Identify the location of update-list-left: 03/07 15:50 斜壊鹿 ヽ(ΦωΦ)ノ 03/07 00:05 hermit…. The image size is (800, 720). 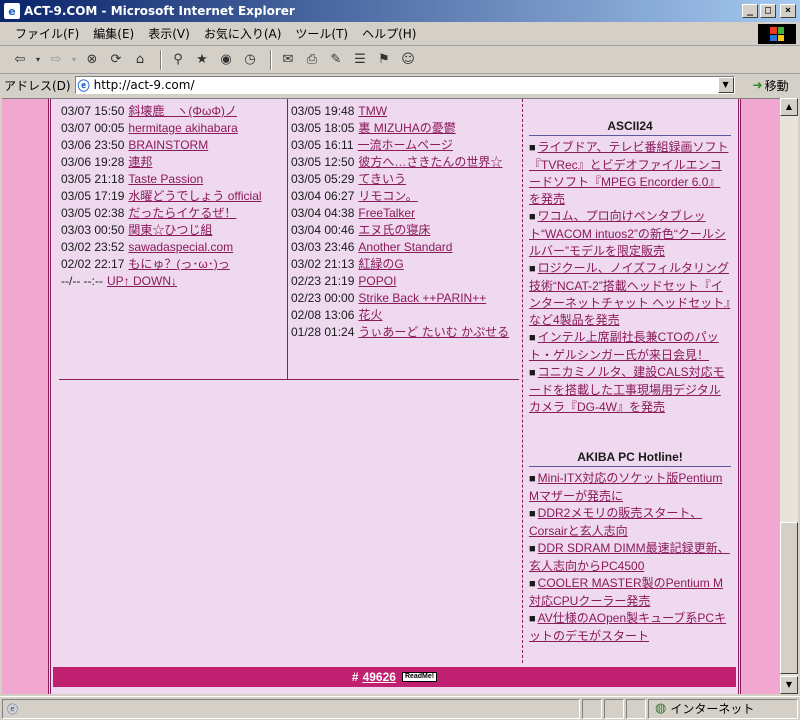
(174, 196).